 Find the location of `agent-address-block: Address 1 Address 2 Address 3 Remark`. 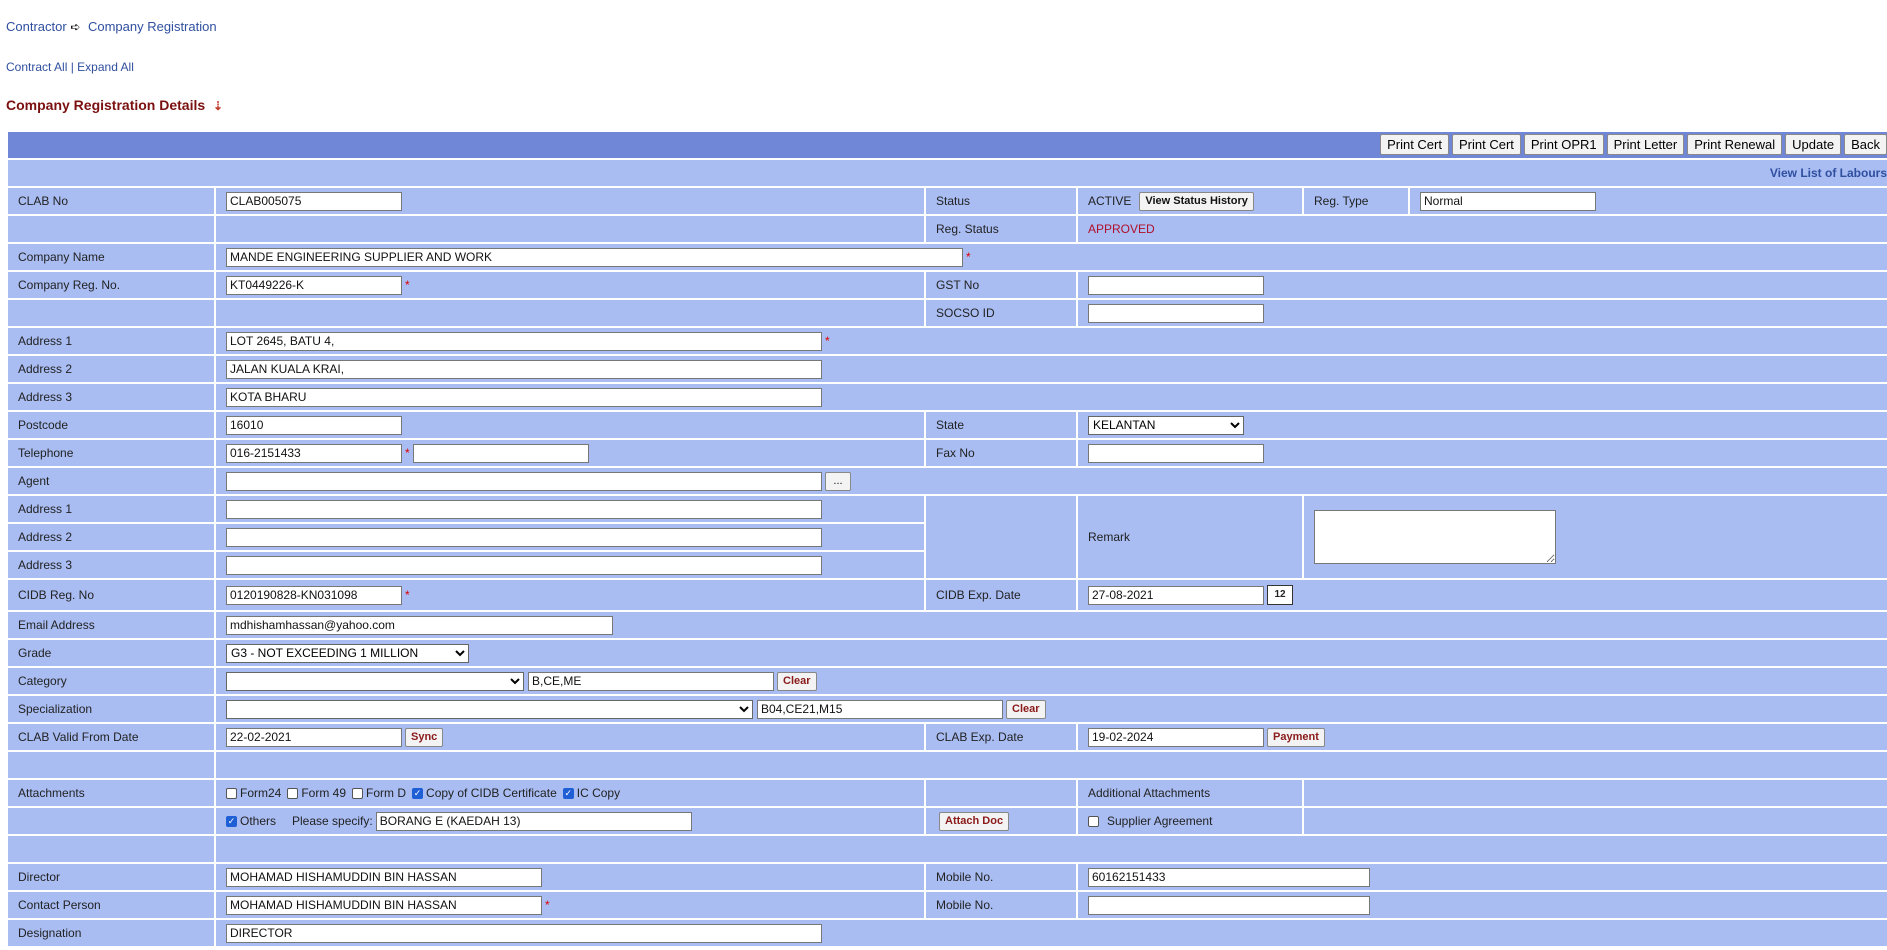

agent-address-block: Address 1 Address 2 Address 3 Remark is located at coordinates (947, 537).